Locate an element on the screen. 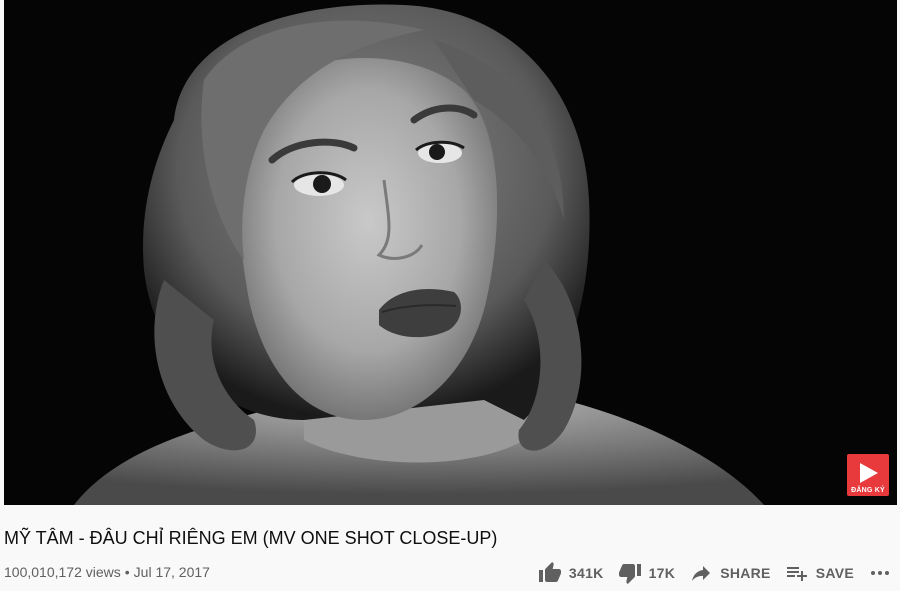 The height and width of the screenshot is (591, 900). share-button: SHARE is located at coordinates (730, 573).